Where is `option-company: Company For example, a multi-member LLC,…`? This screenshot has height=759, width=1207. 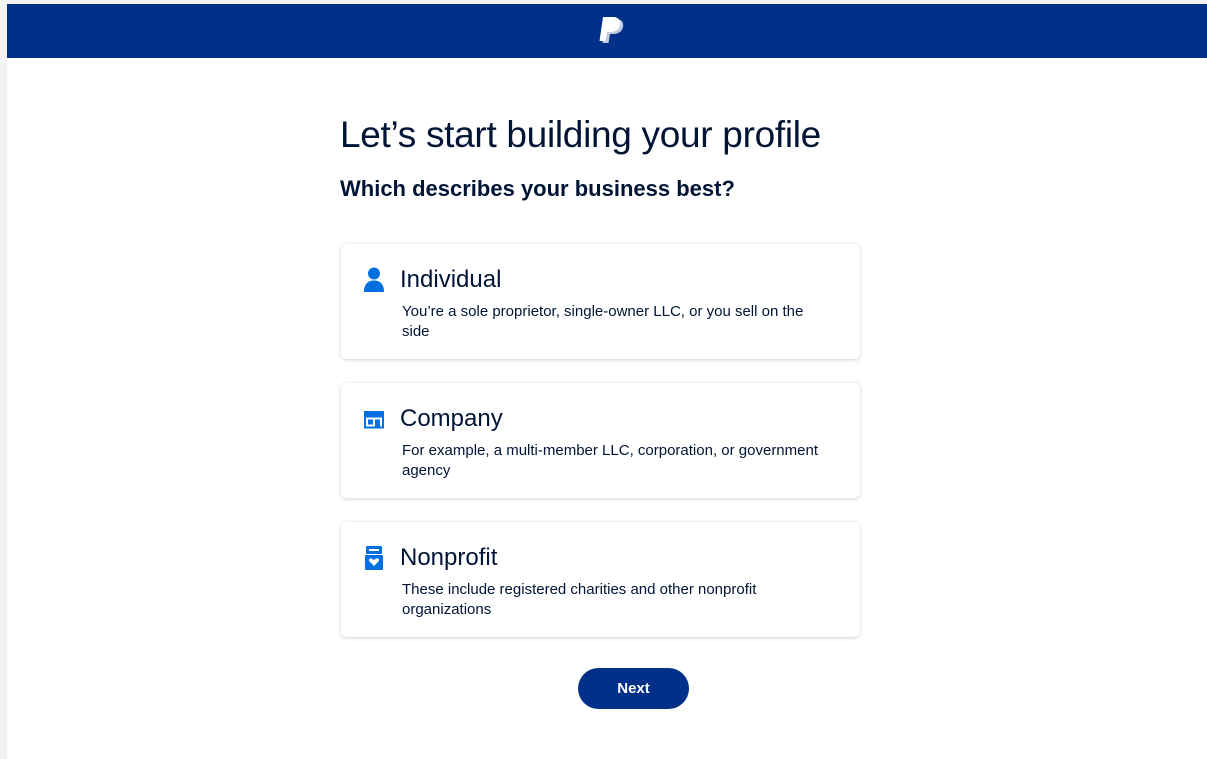
option-company: Company For example, a multi-member LLC,… is located at coordinates (600, 440).